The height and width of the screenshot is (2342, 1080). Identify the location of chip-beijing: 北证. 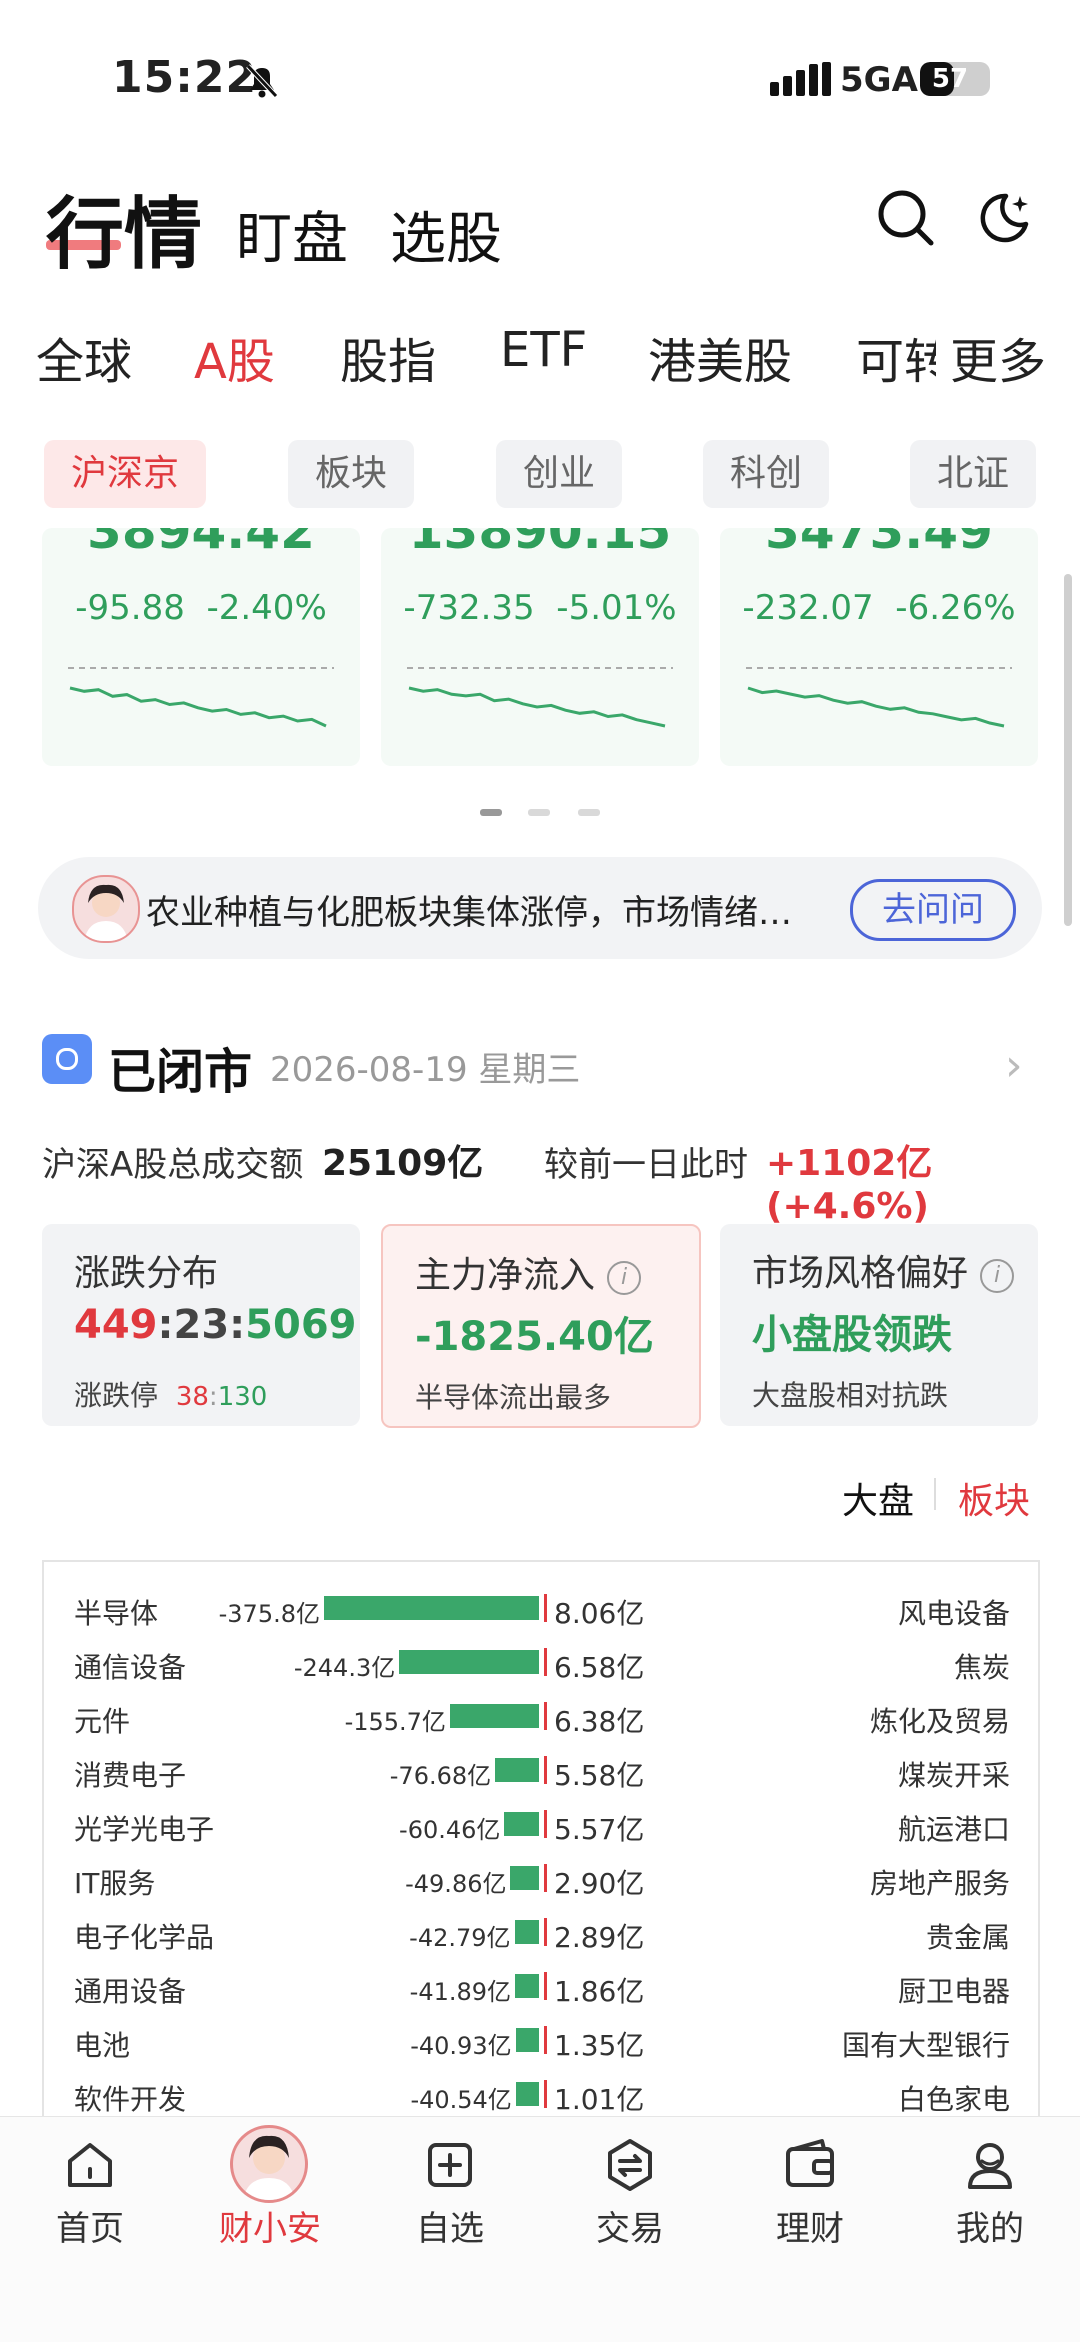
(973, 474).